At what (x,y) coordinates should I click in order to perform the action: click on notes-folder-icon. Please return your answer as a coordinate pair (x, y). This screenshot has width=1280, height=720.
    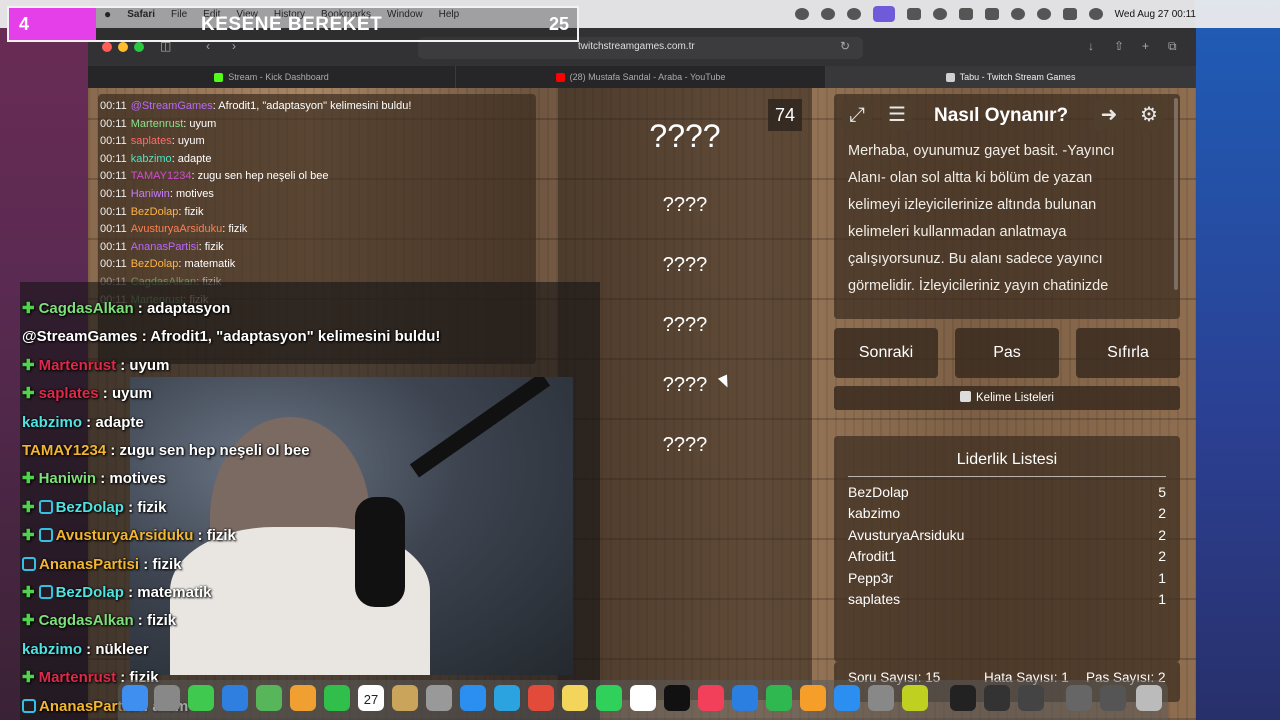
    Looking at the image, I should click on (405, 698).